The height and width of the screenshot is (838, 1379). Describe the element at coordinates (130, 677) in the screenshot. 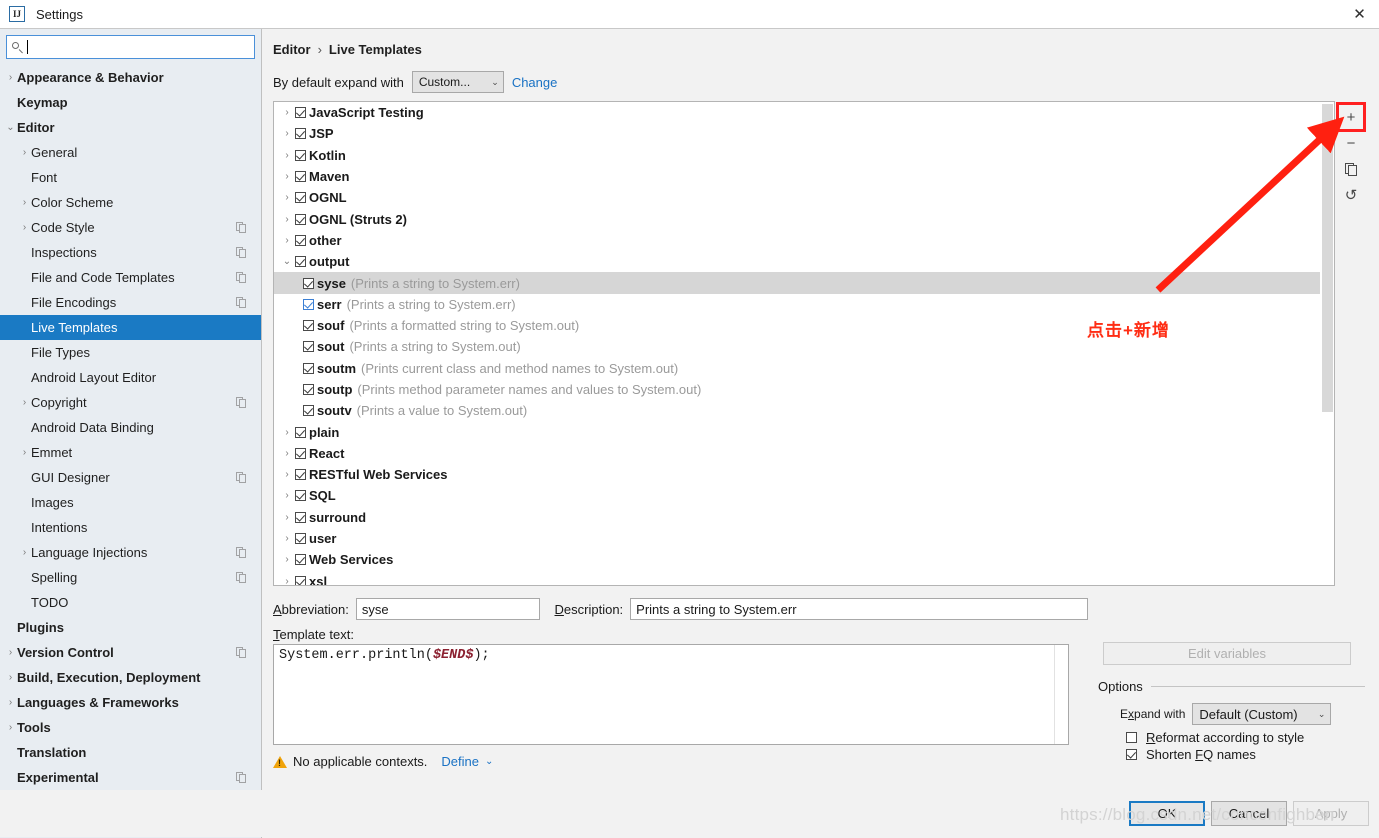

I see `sidebar-item-build-execution-deployment: › Build, Execution, Deployment` at that location.